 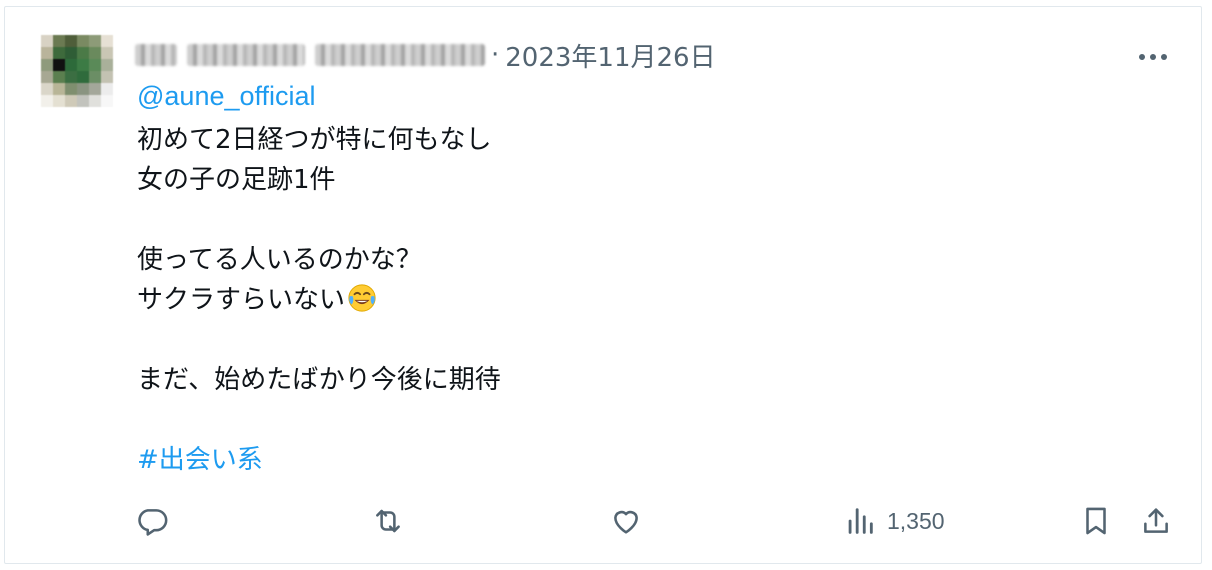 What do you see at coordinates (1153, 57) in the screenshot?
I see `more-horizontal-icon` at bounding box center [1153, 57].